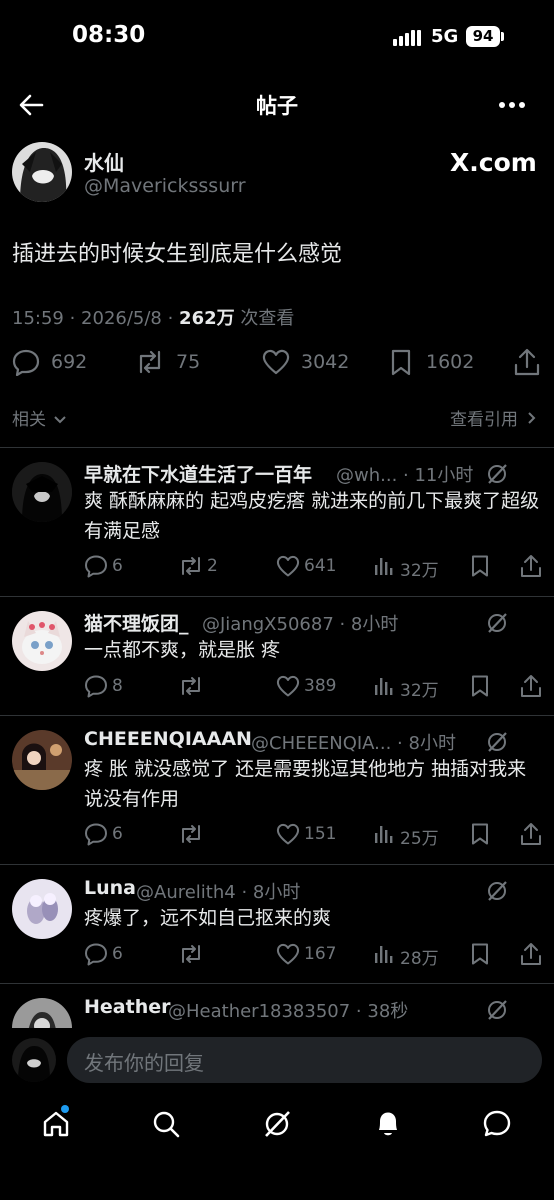 Image resolution: width=554 pixels, height=1200 pixels. What do you see at coordinates (532, 418) in the screenshot?
I see `chevron-right-icon` at bounding box center [532, 418].